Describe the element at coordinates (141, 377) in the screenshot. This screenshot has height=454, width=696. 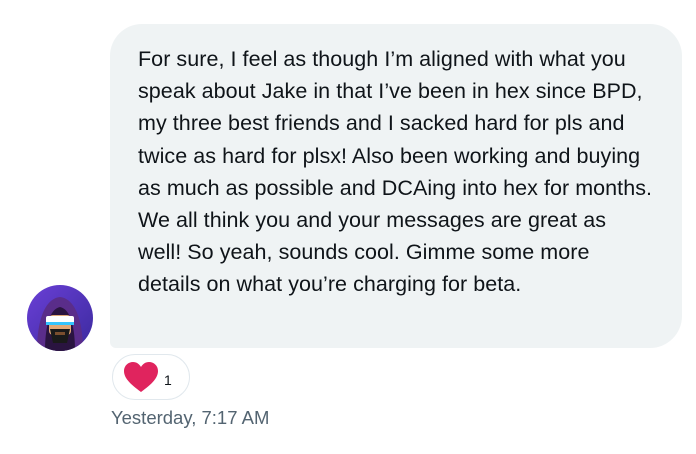
I see `heart-icon` at that location.